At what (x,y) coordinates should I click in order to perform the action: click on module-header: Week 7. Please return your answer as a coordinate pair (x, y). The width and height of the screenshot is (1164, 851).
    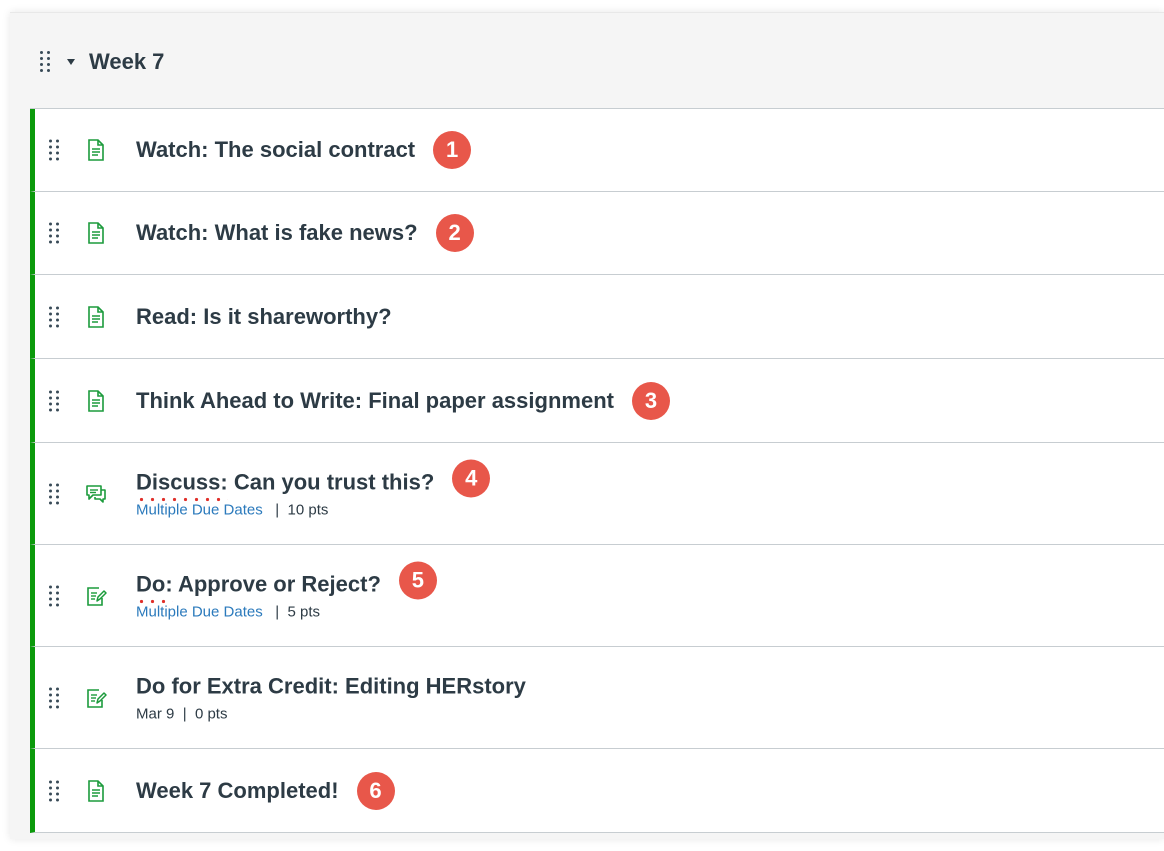
    Looking at the image, I should click on (587, 61).